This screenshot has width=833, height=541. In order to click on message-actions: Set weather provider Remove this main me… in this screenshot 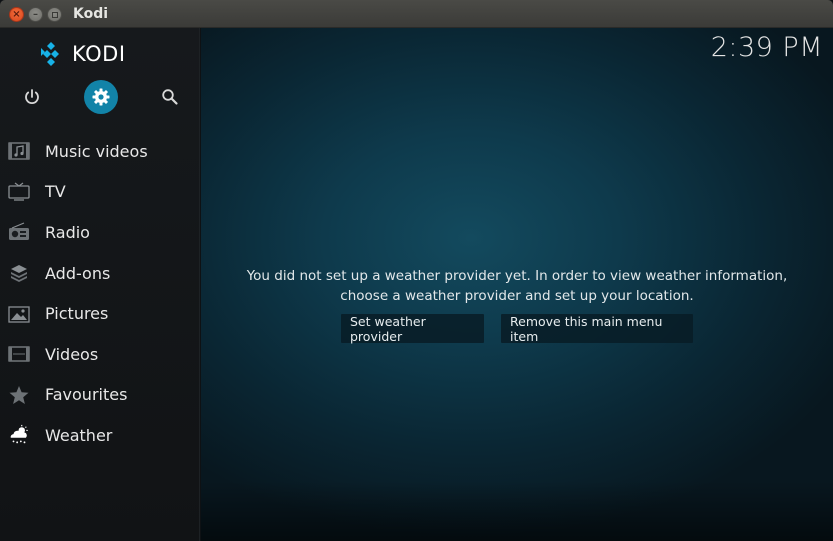, I will do `click(517, 329)`.